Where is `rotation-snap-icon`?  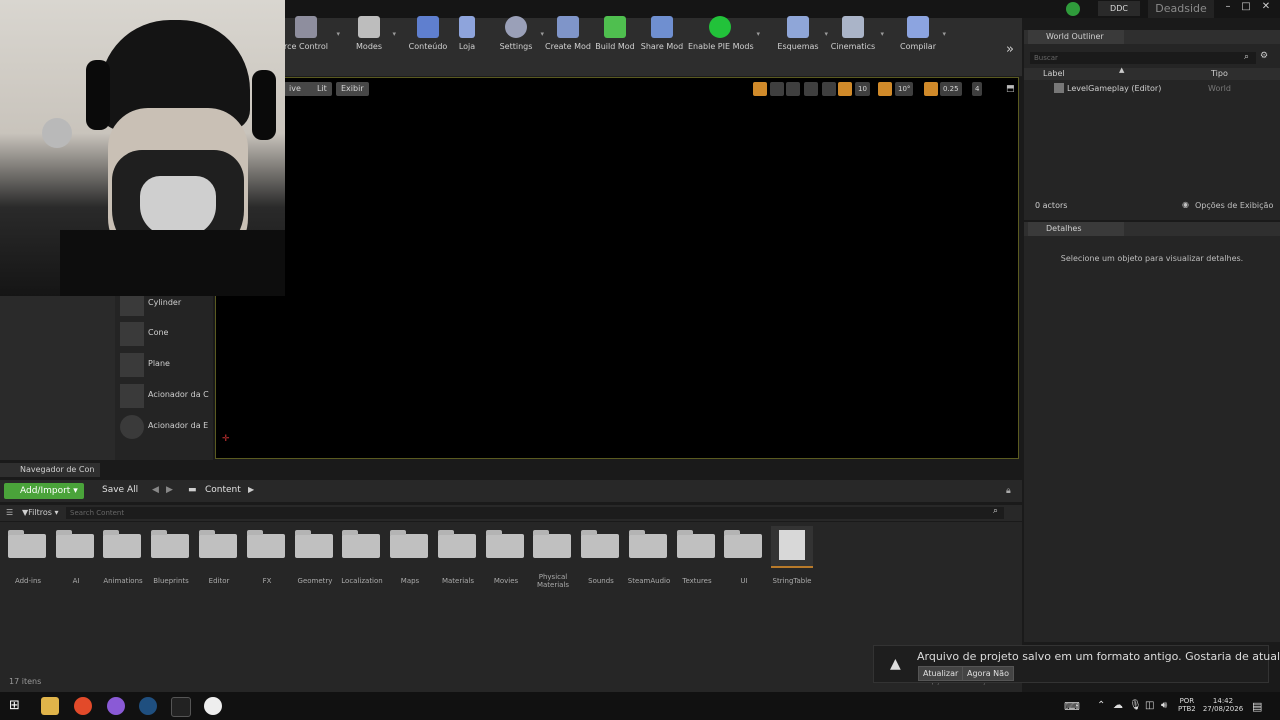 rotation-snap-icon is located at coordinates (885, 89).